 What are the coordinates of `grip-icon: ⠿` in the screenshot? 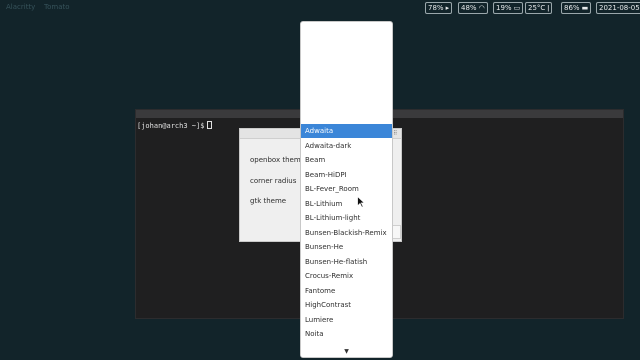 It's located at (395, 133).